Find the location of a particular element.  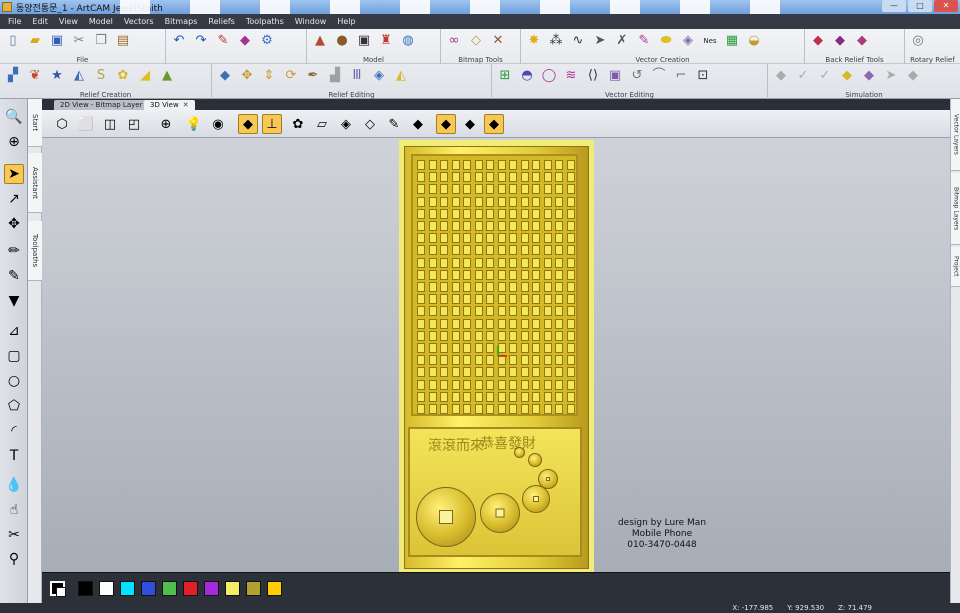

zoom-icon: 🔍 is located at coordinates (14, 117).